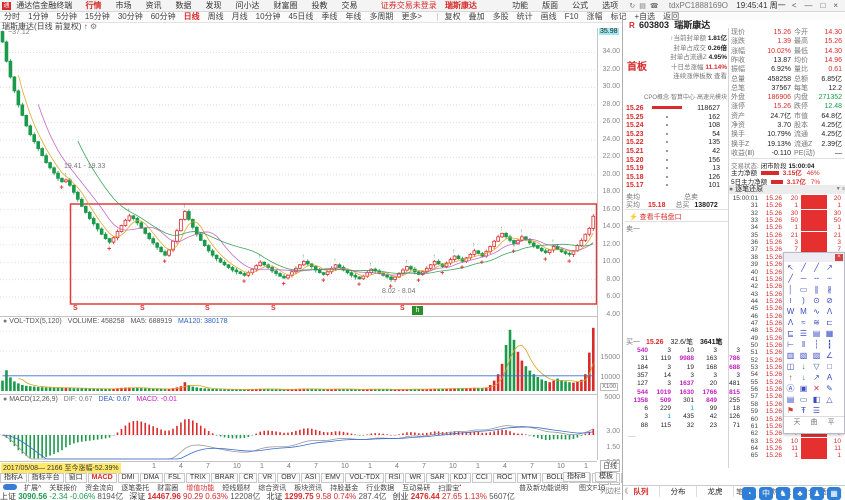 Image resolution: width=845 pixels, height=500 pixels. I want to click on tick-title: 逐笔还原, so click(749, 189).